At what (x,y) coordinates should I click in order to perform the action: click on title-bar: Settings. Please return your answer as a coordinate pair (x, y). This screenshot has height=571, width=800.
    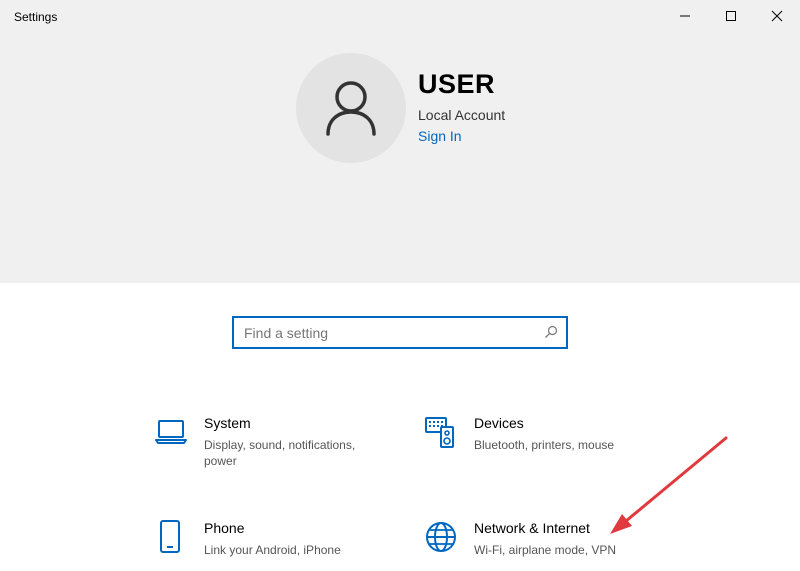
    Looking at the image, I should click on (400, 17).